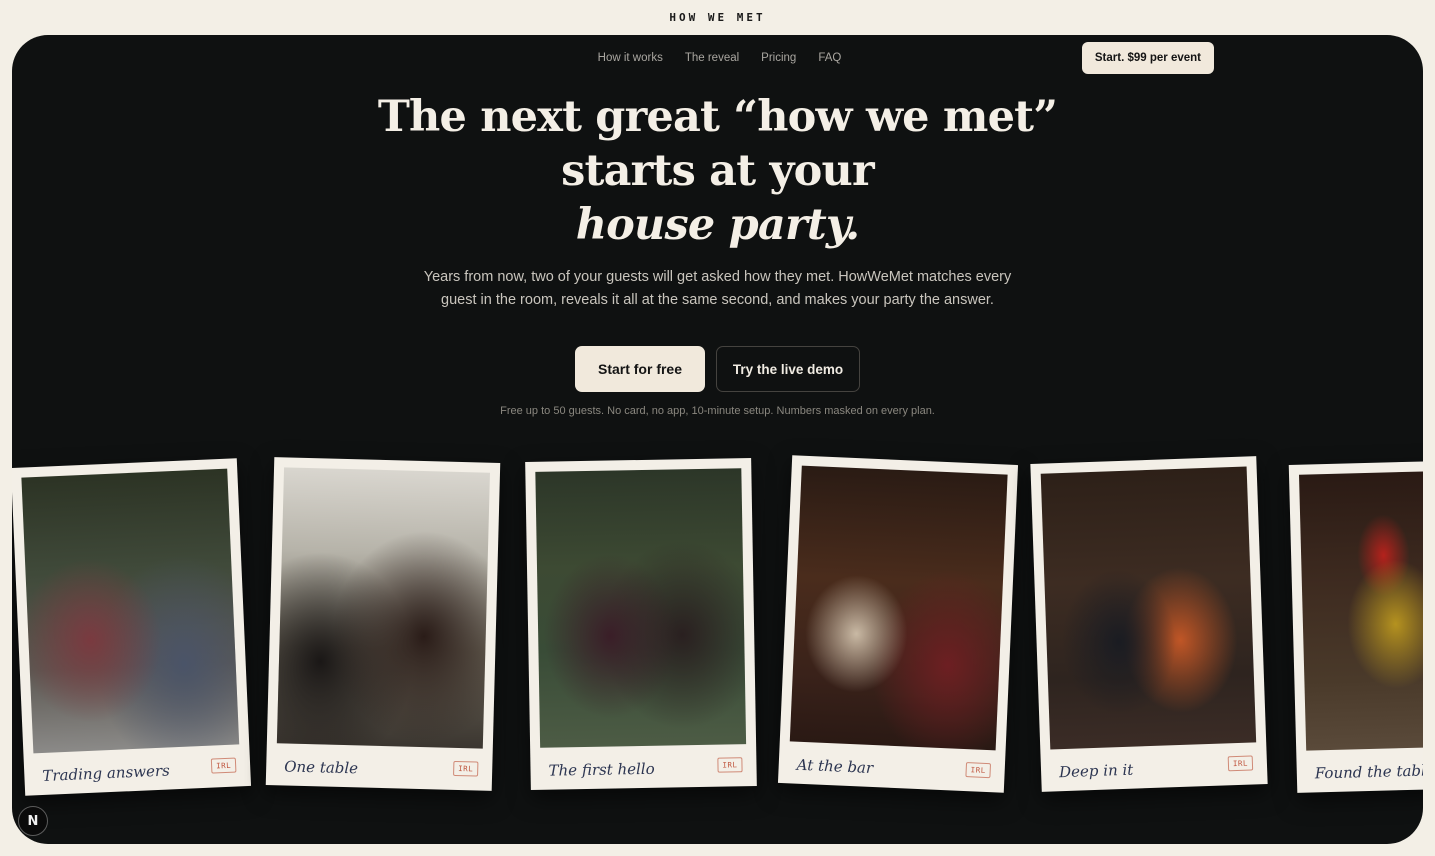 This screenshot has width=1435, height=856. Describe the element at coordinates (601, 769) in the screenshot. I see `polaroid-caption: The first hello` at that location.